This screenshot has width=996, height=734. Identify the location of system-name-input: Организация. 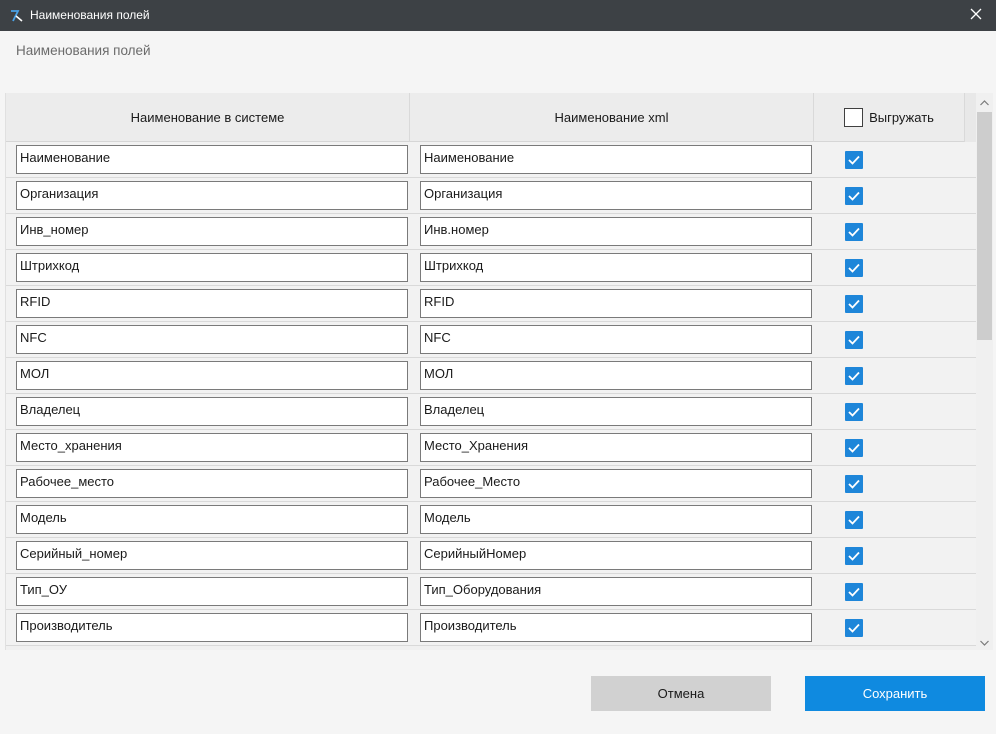
(212, 195).